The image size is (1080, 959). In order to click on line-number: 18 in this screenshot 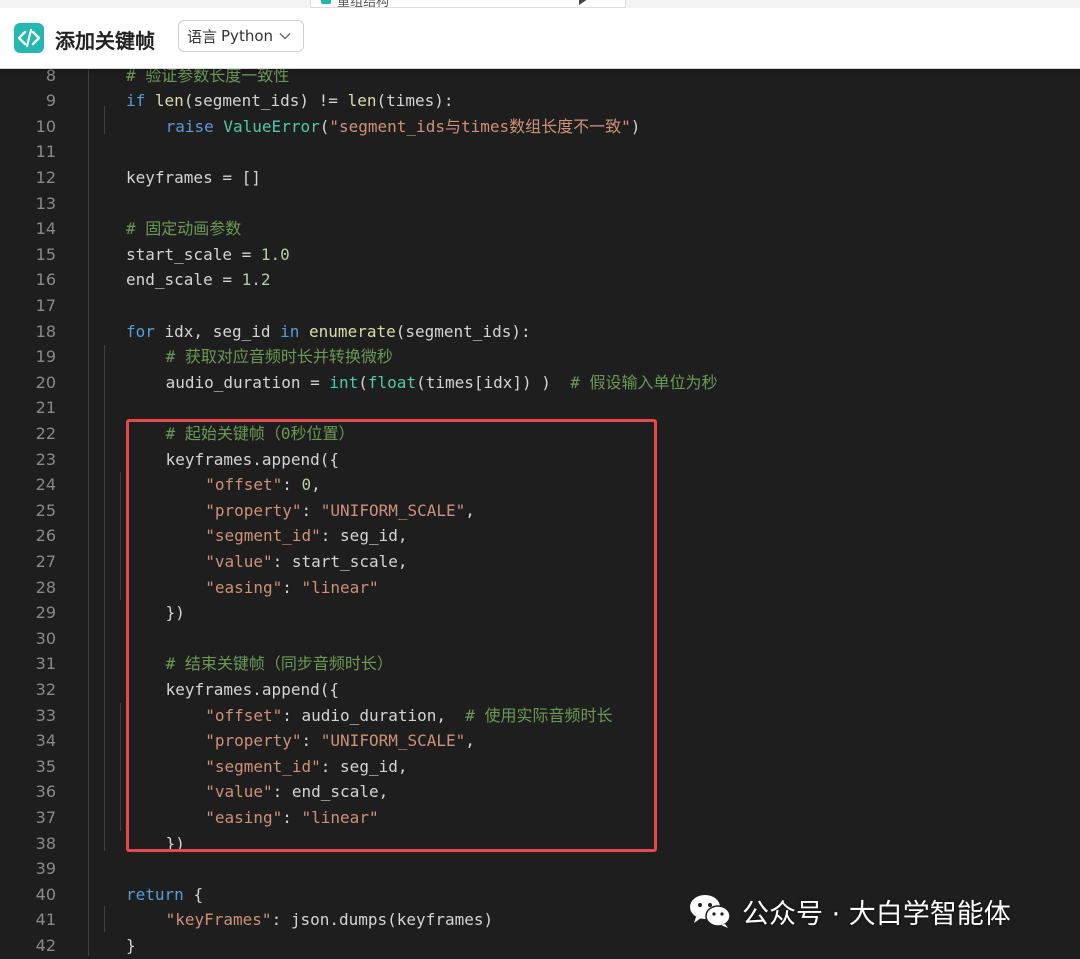, I will do `click(45, 331)`.